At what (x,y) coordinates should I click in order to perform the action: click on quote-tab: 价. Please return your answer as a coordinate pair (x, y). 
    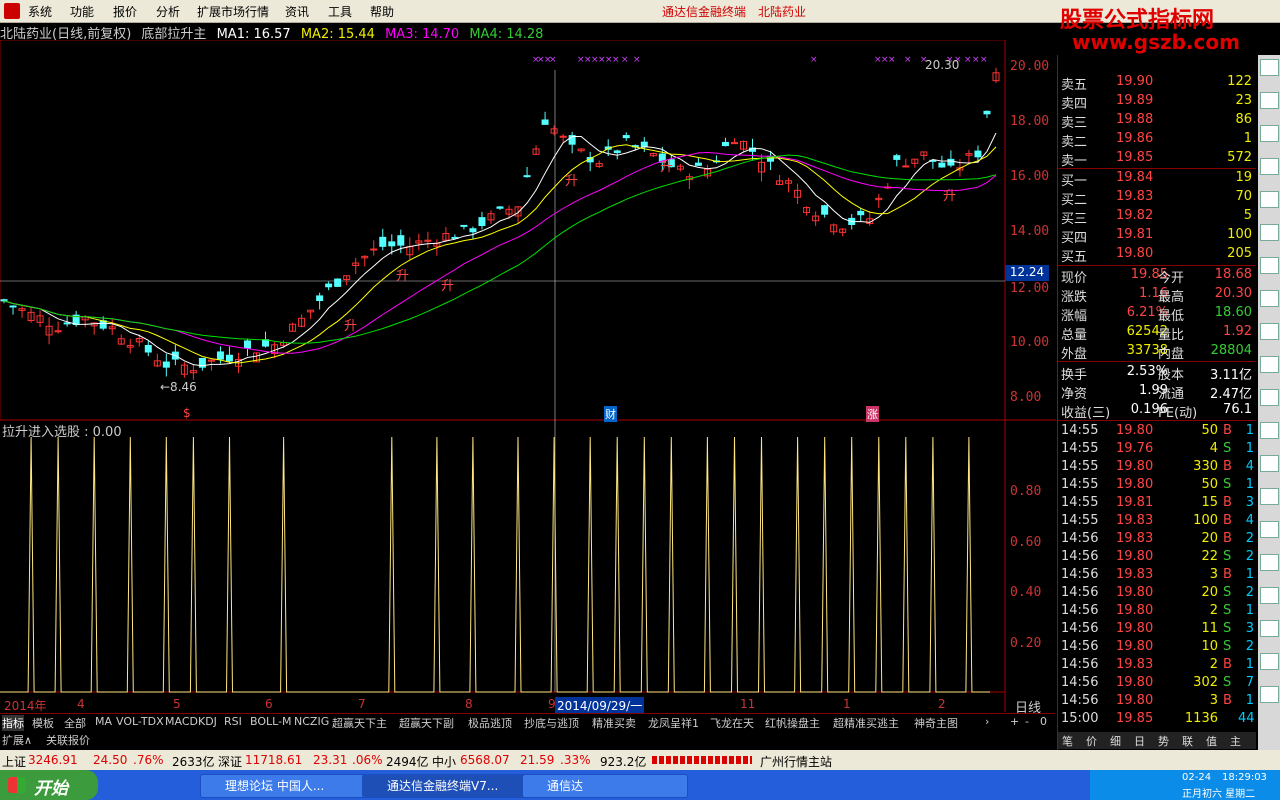
    Looking at the image, I should click on (1091, 741).